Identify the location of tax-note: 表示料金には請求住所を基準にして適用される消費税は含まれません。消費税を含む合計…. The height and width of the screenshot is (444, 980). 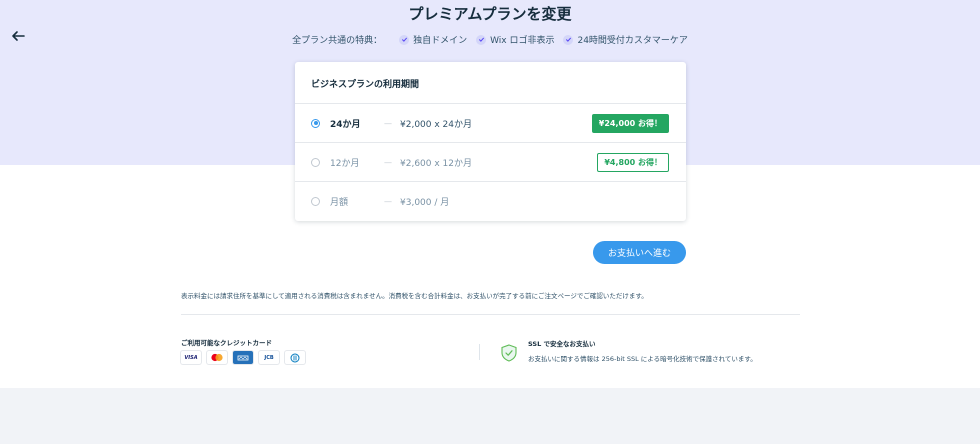
(414, 296).